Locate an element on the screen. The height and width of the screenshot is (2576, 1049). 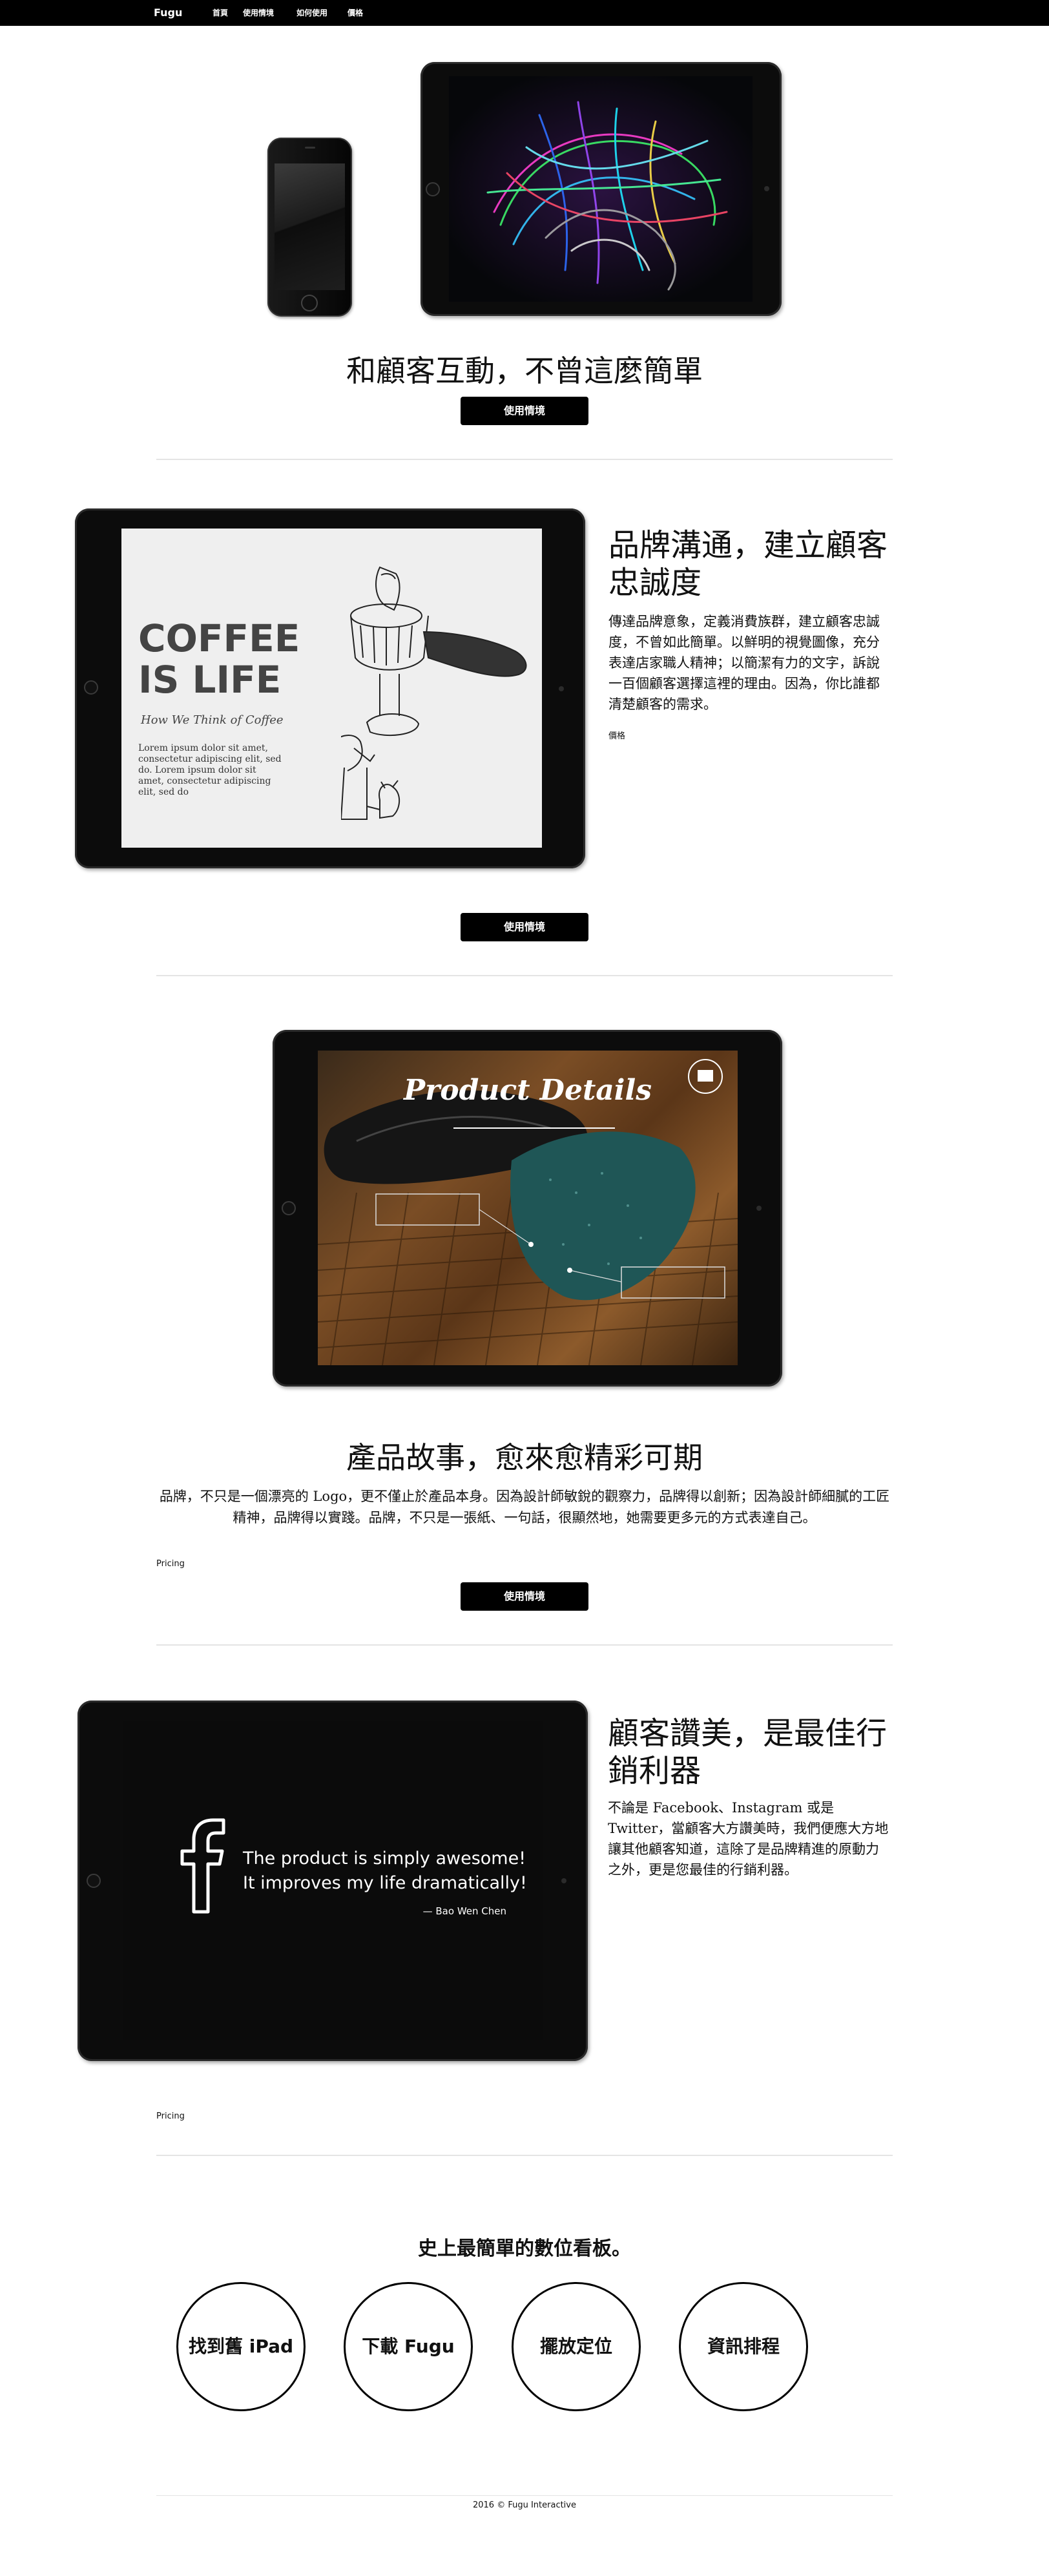
product-ipad: Product Details is located at coordinates (527, 1208).